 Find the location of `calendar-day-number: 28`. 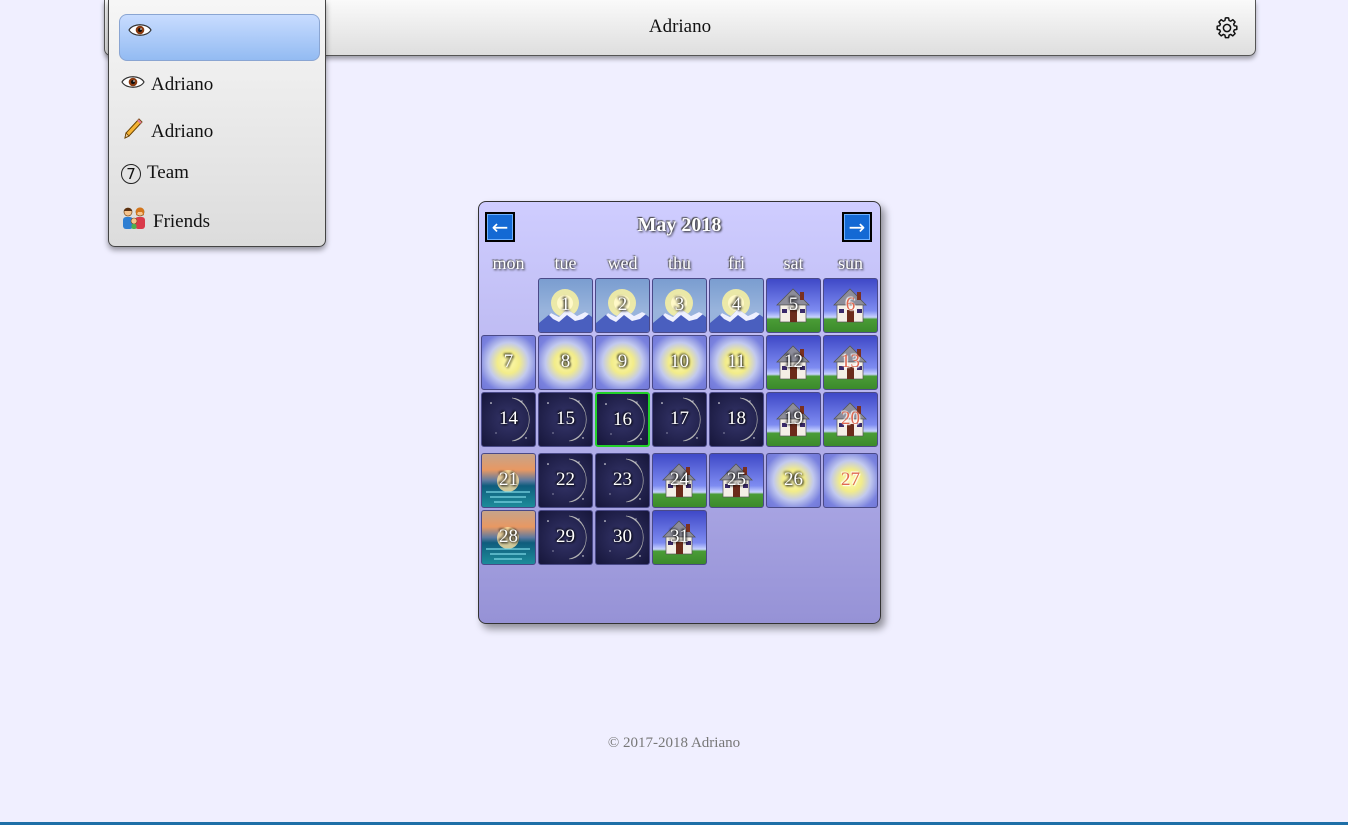

calendar-day-number: 28 is located at coordinates (508, 536).